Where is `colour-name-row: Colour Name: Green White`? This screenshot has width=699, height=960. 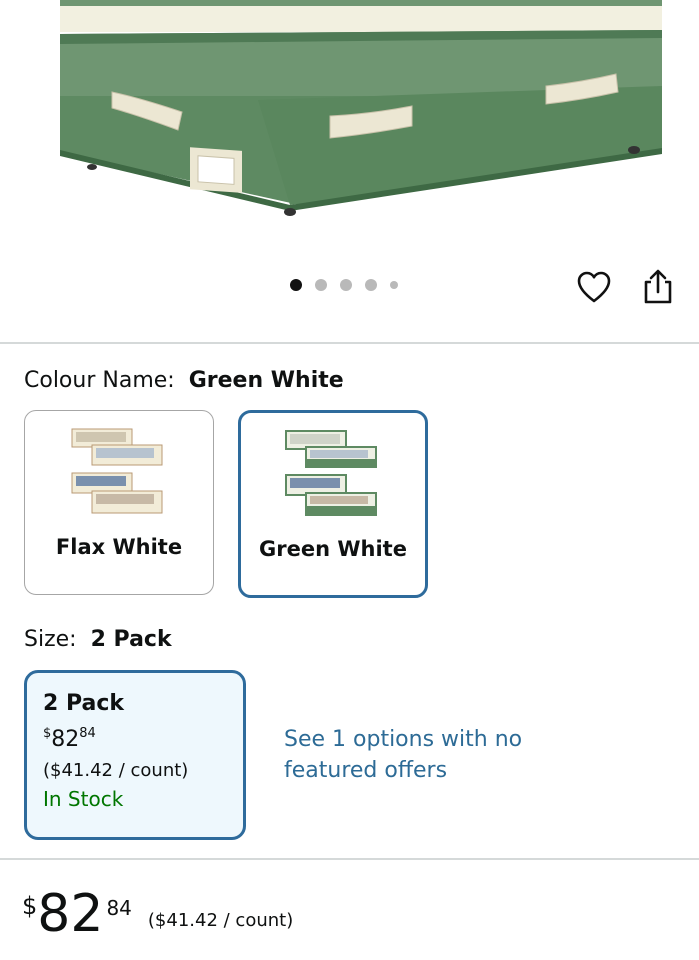
colour-name-row: Colour Name: Green White is located at coordinates (184, 380).